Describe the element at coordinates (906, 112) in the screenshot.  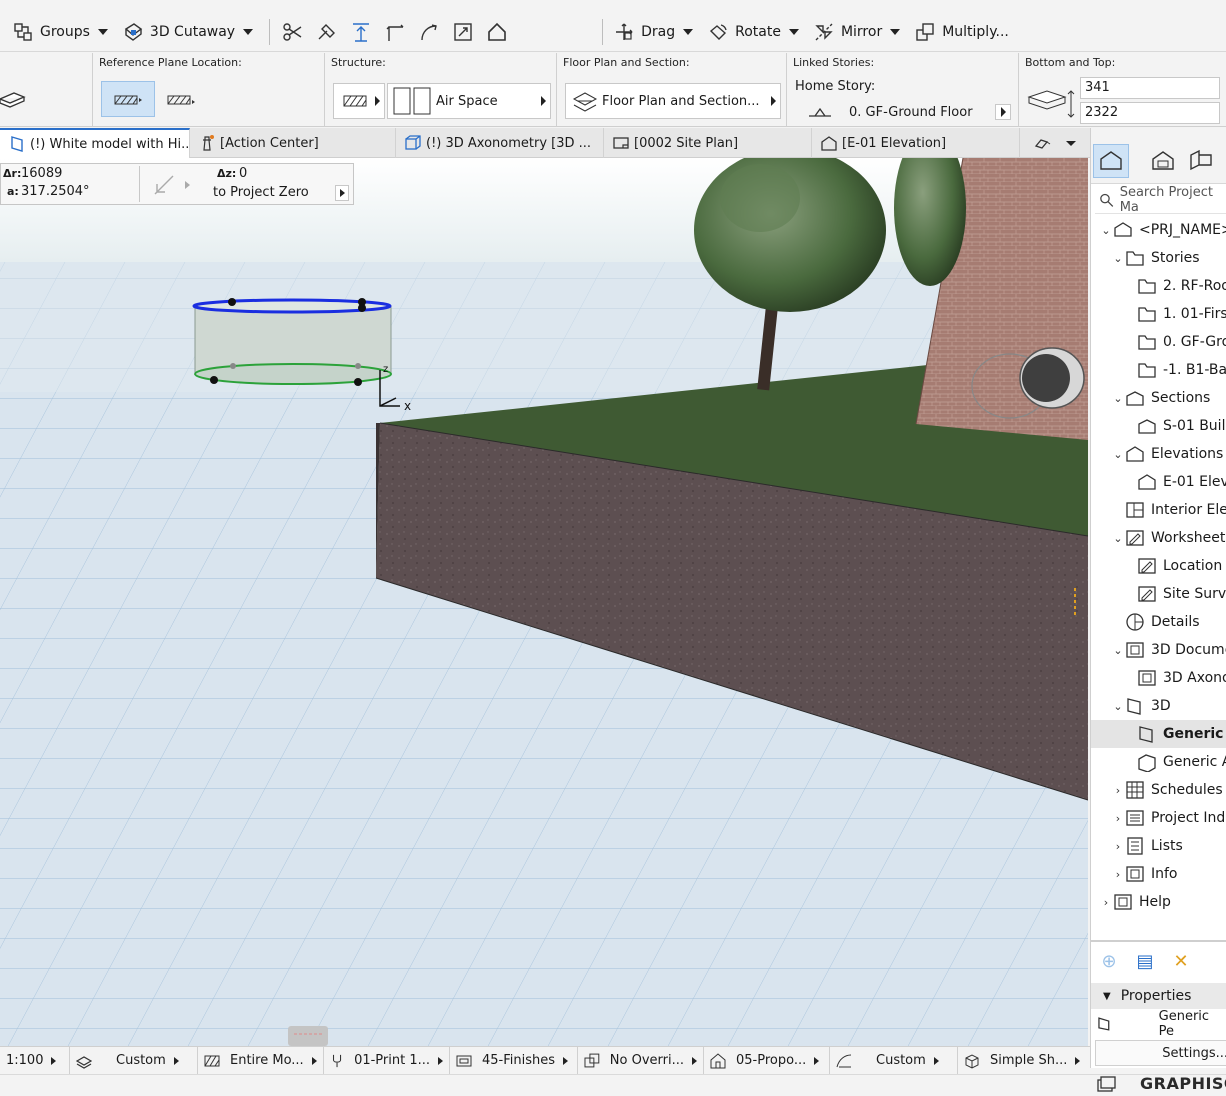
I see `home-story-dropdown: 0. GF-Ground Floor` at that location.